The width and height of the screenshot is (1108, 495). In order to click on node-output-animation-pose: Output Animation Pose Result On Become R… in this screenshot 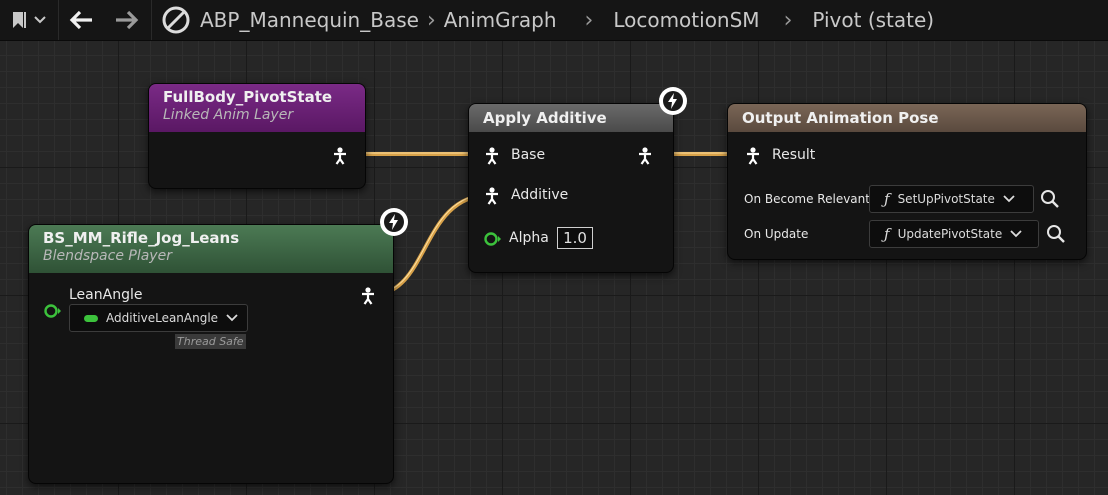, I will do `click(907, 181)`.